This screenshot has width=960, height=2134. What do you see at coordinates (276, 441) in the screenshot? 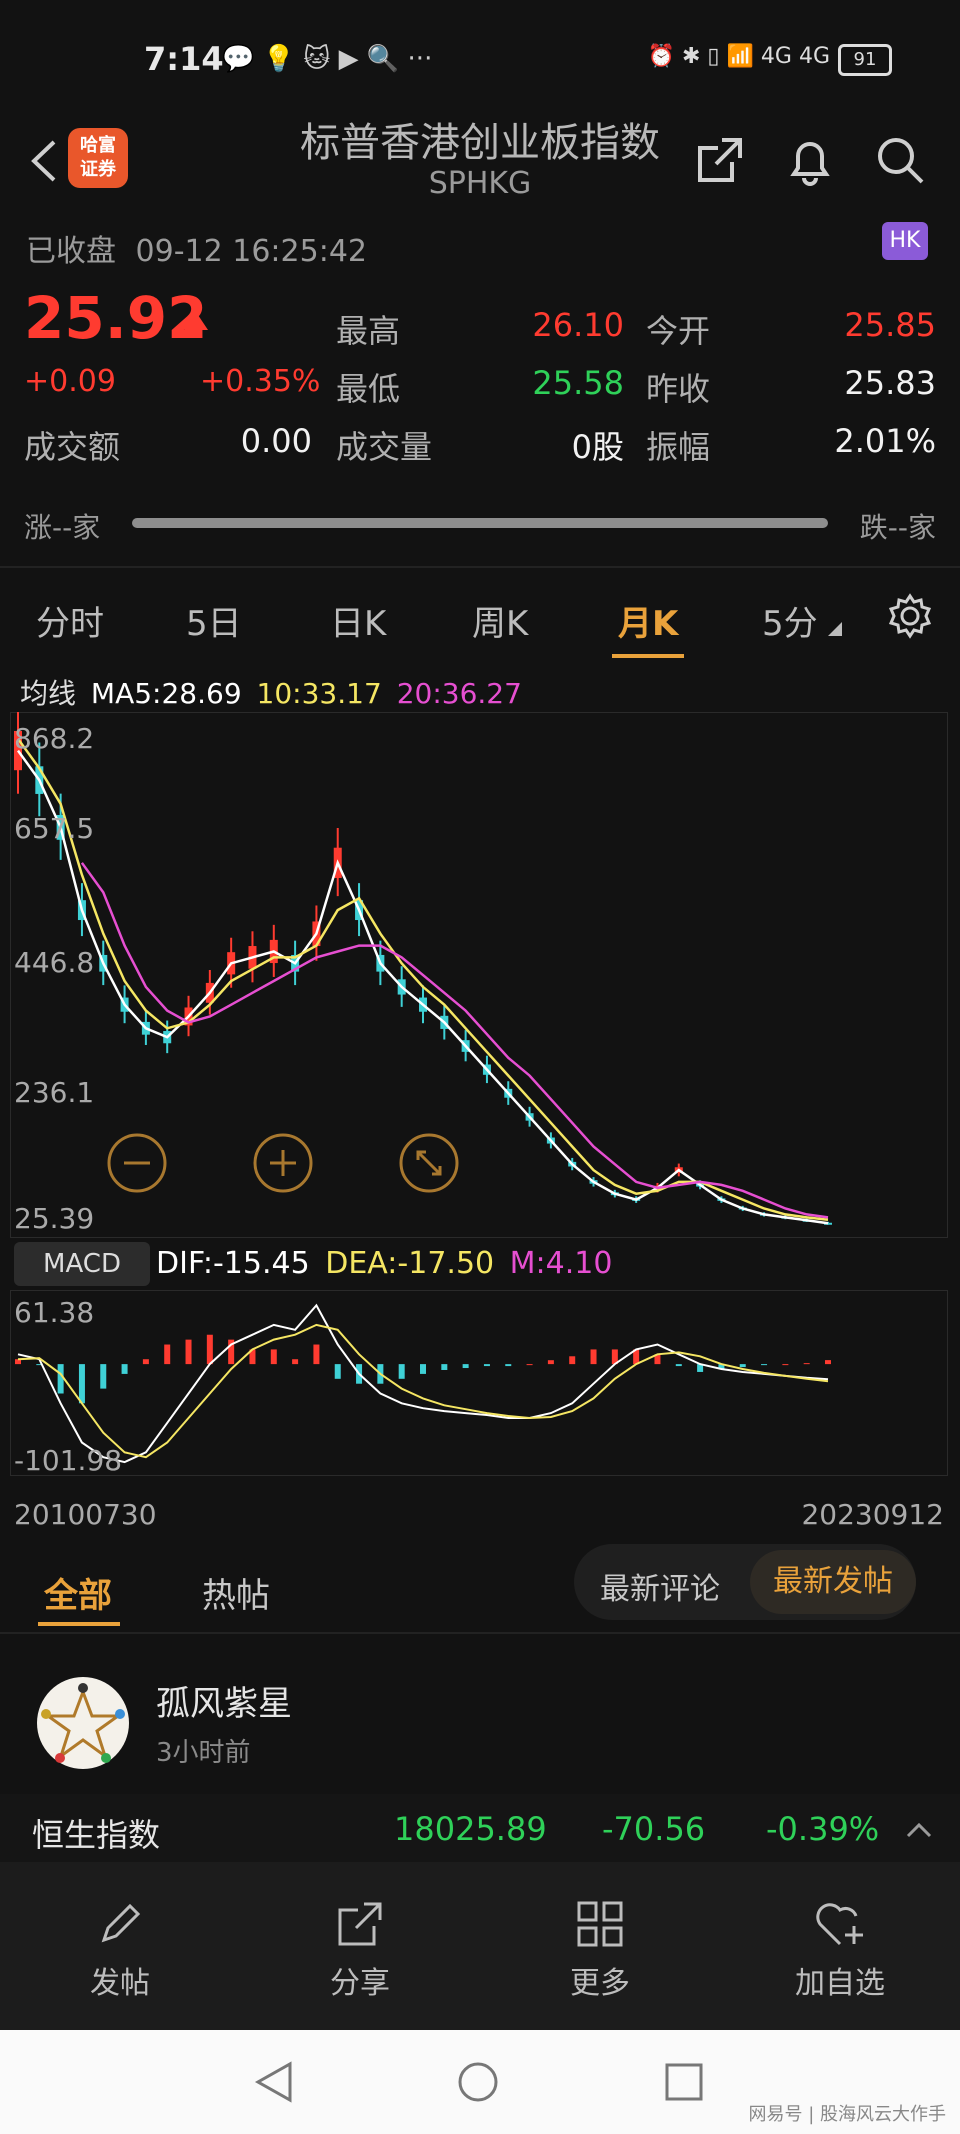
I see `turnover-value: 0.00` at bounding box center [276, 441].